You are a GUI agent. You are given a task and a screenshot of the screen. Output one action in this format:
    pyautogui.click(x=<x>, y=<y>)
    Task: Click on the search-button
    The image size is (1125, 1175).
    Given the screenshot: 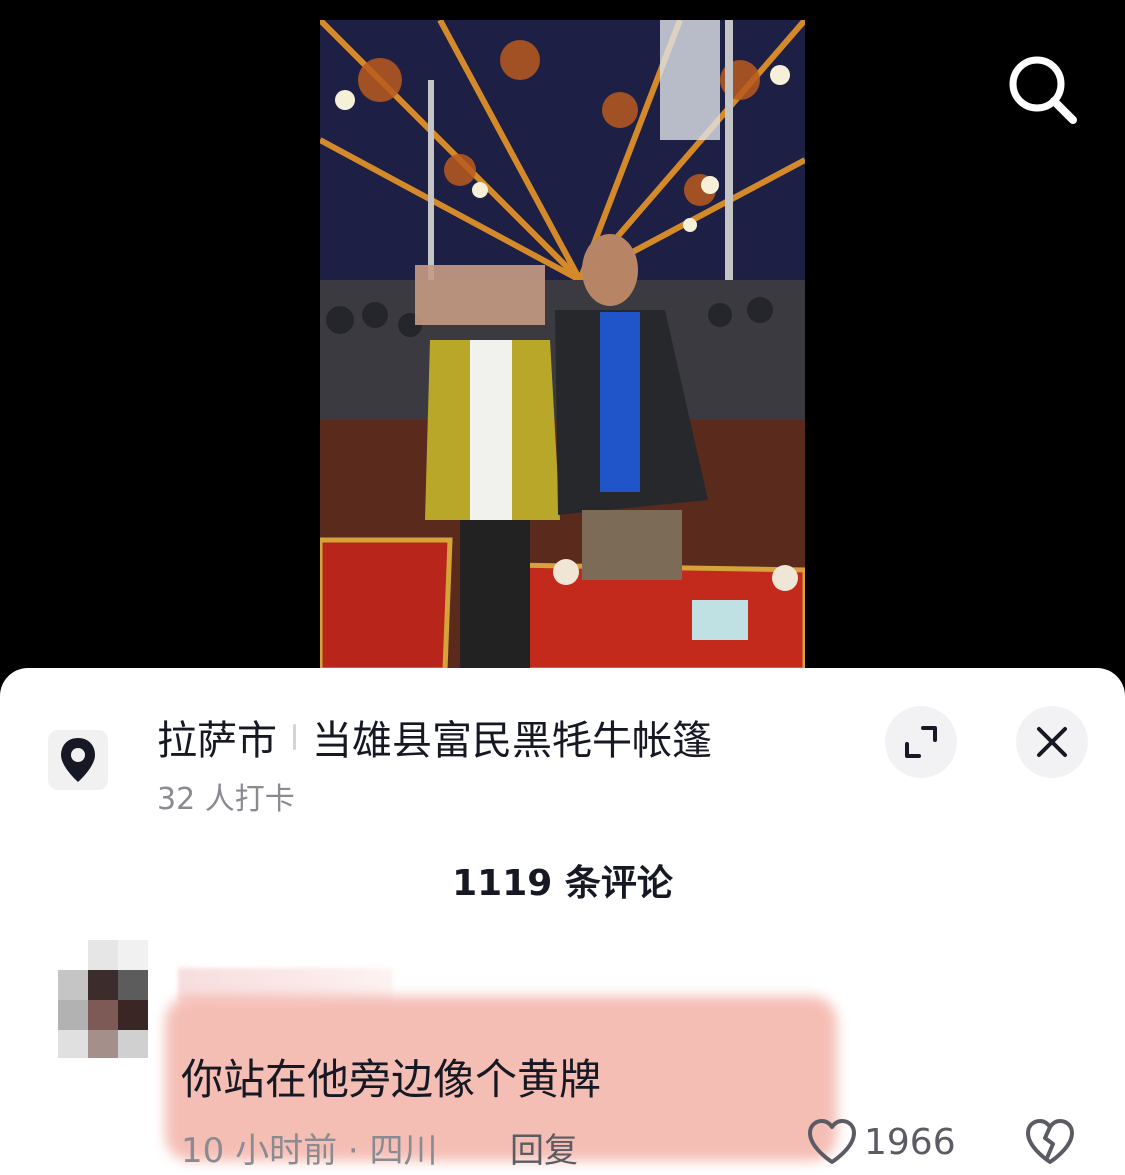 What is the action you would take?
    pyautogui.click(x=1042, y=89)
    